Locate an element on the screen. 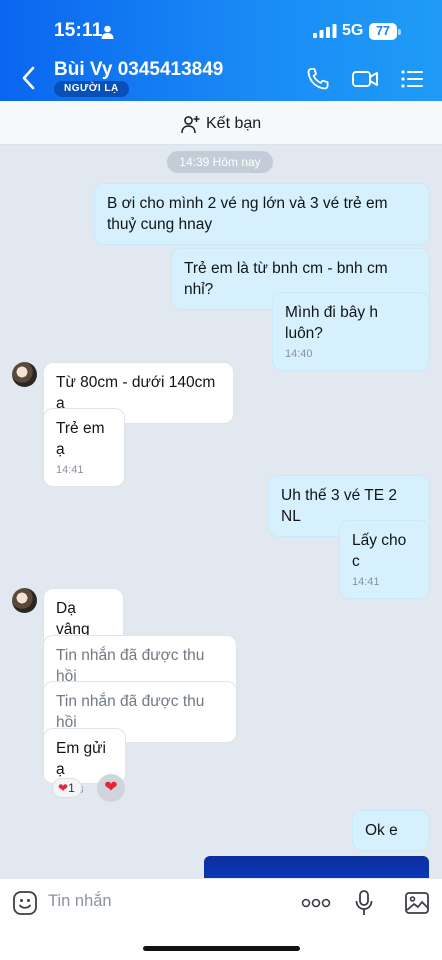 The image size is (442, 960). phone-icon is located at coordinates (318, 79).